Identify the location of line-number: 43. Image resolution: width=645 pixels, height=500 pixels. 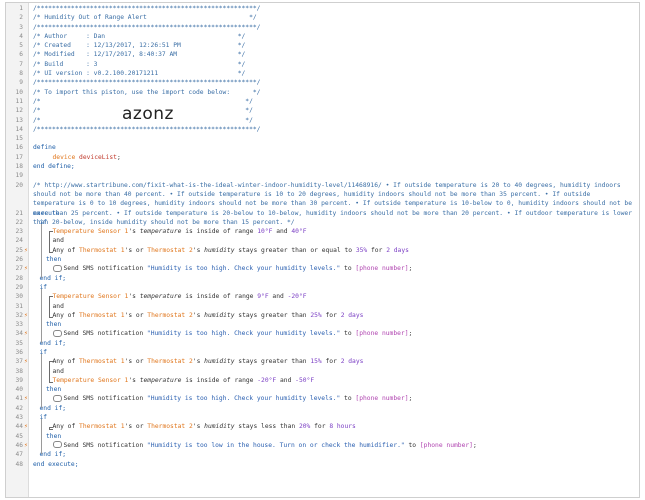
(19, 418).